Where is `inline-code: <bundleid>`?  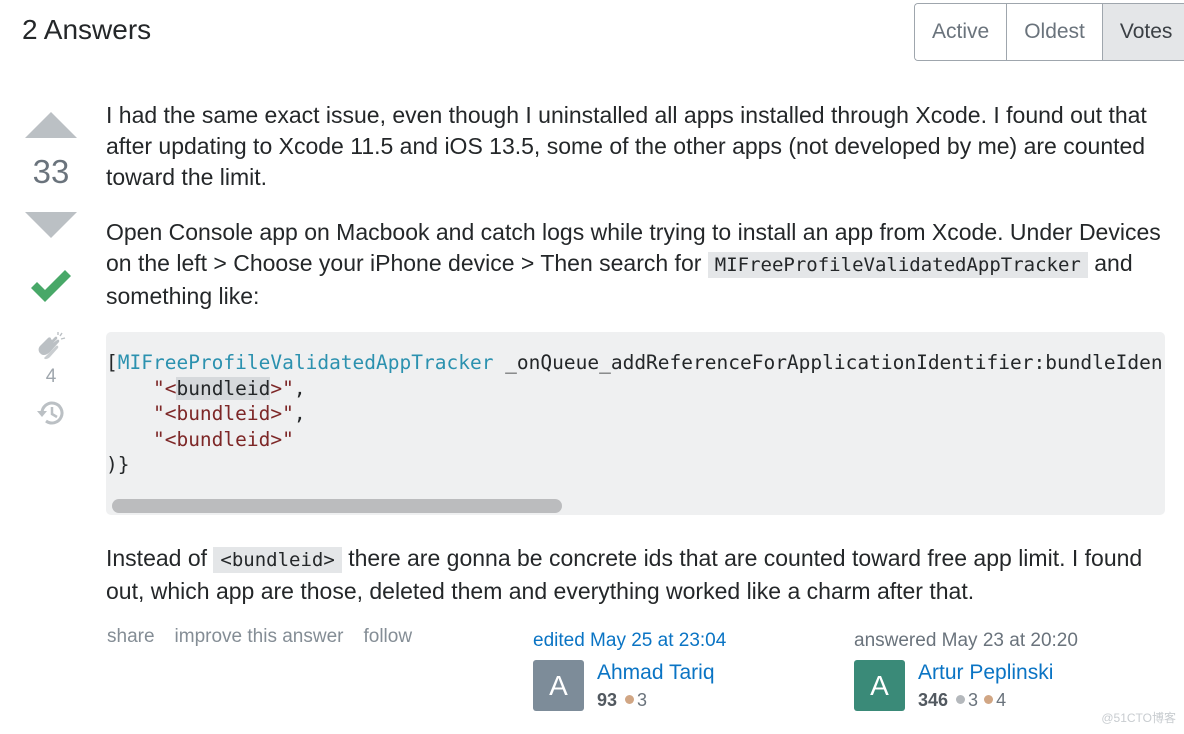
inline-code: <bundleid> is located at coordinates (277, 560).